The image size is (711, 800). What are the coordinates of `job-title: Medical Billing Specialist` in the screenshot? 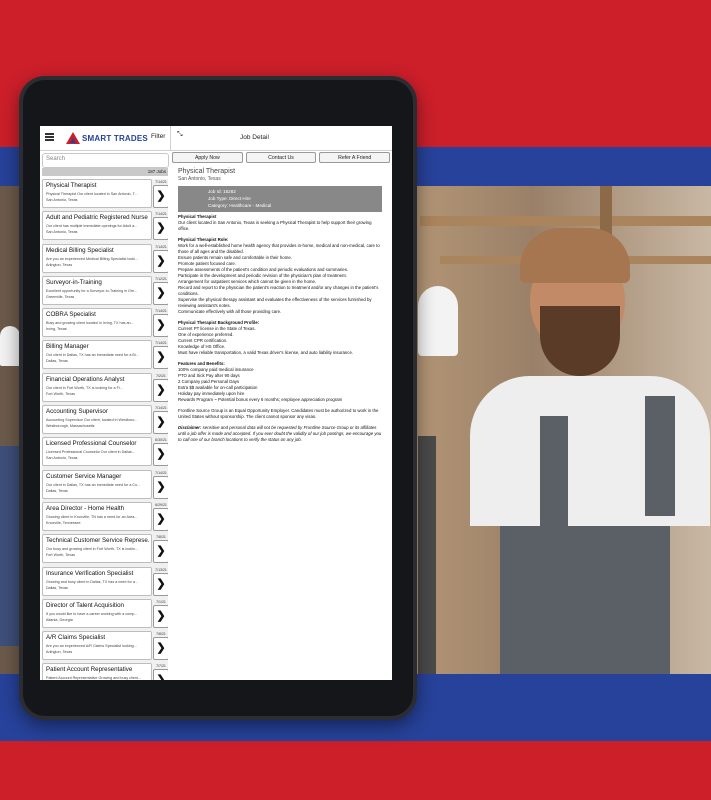 It's located at (80, 250).